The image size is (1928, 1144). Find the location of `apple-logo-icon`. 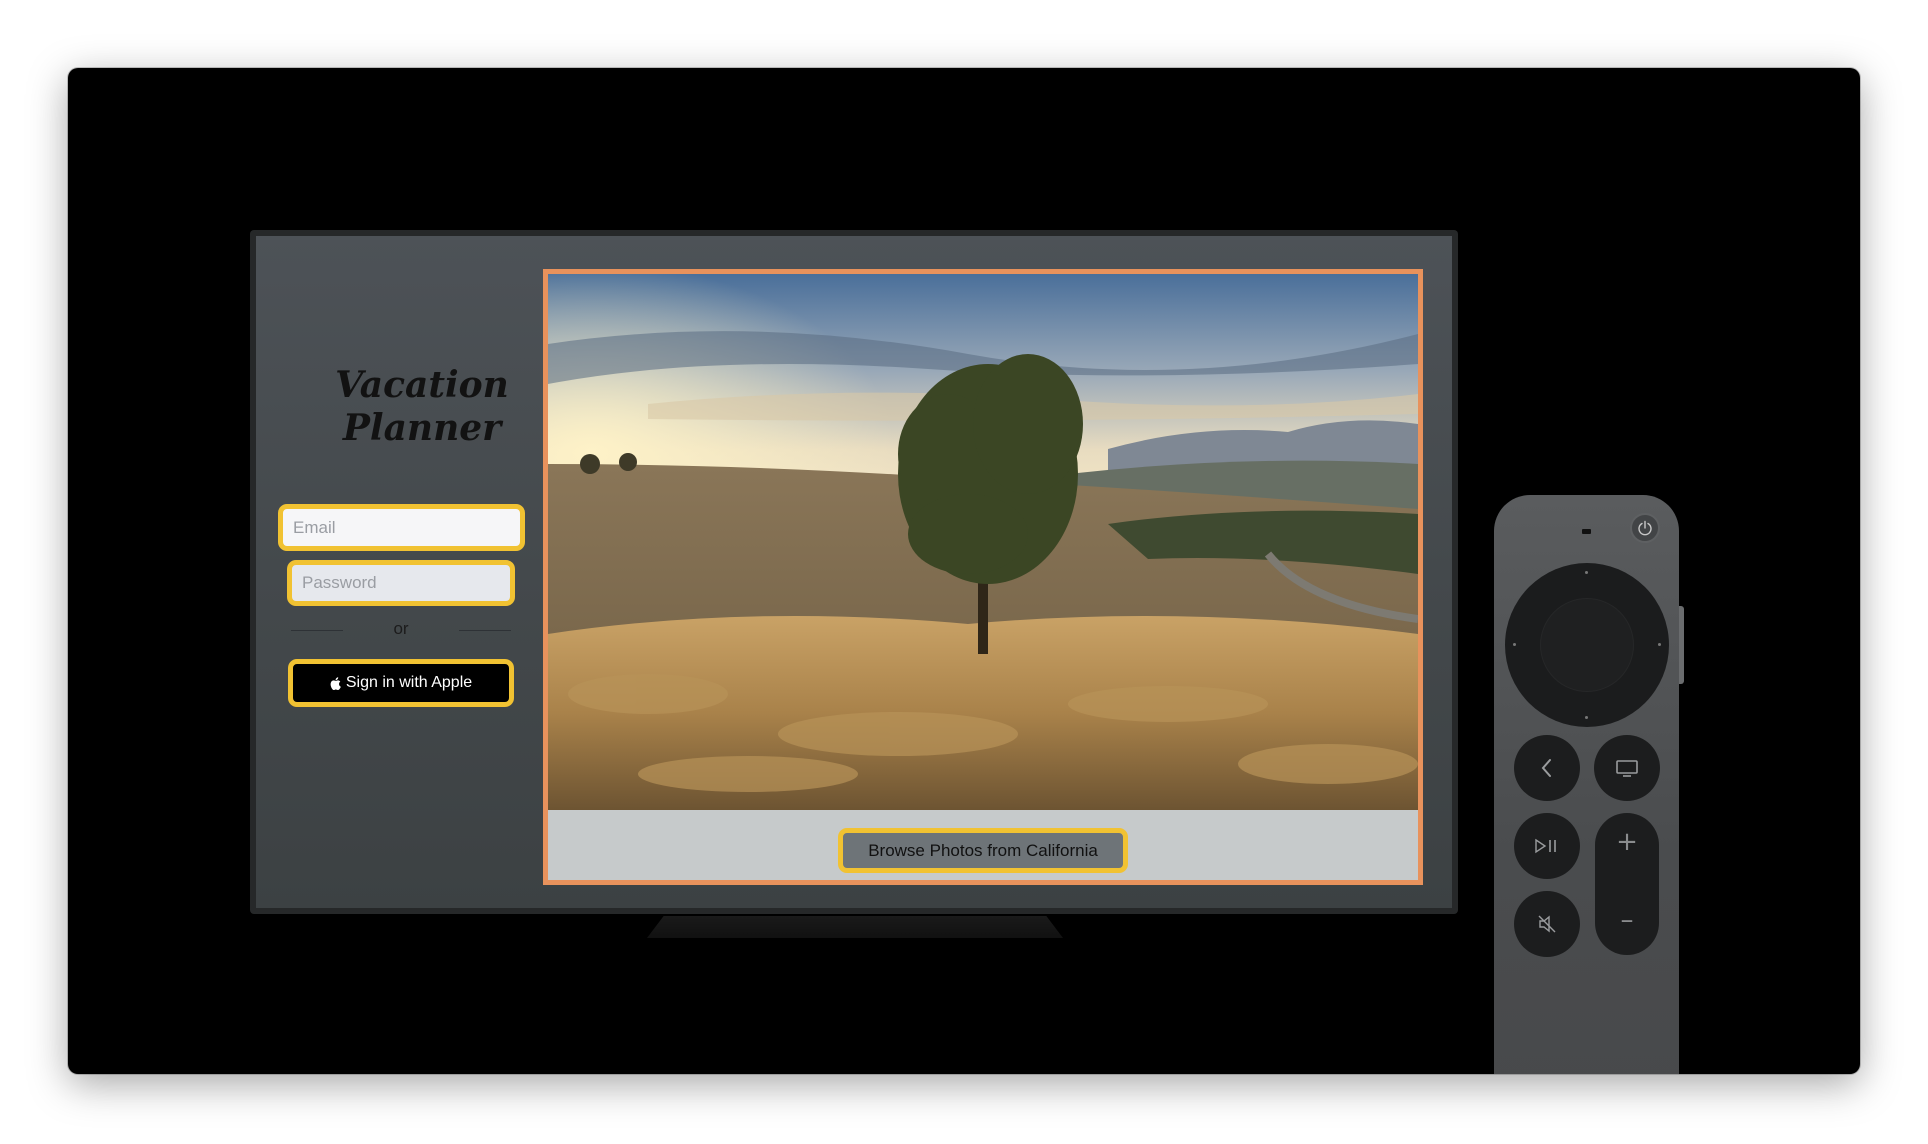

apple-logo-icon is located at coordinates (335, 683).